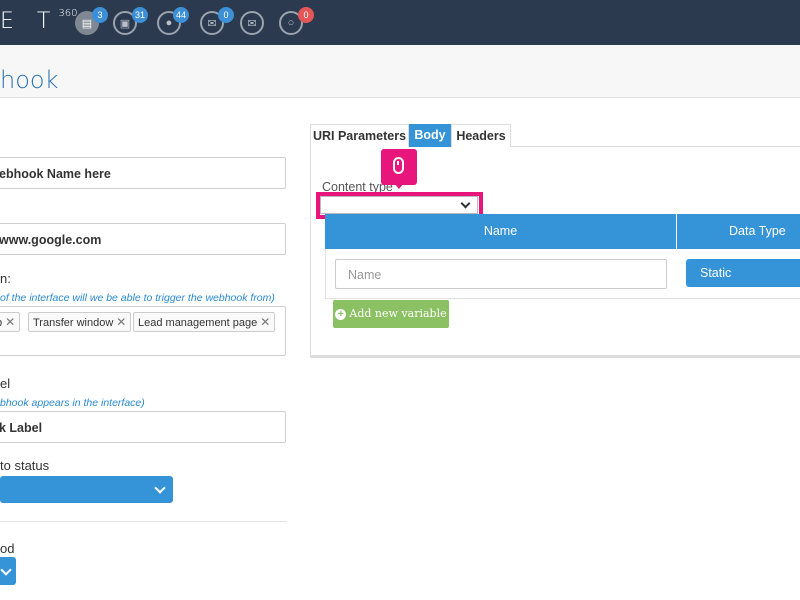  What do you see at coordinates (80, 322) in the screenshot?
I see `tag-item: Transfer window ✕` at bounding box center [80, 322].